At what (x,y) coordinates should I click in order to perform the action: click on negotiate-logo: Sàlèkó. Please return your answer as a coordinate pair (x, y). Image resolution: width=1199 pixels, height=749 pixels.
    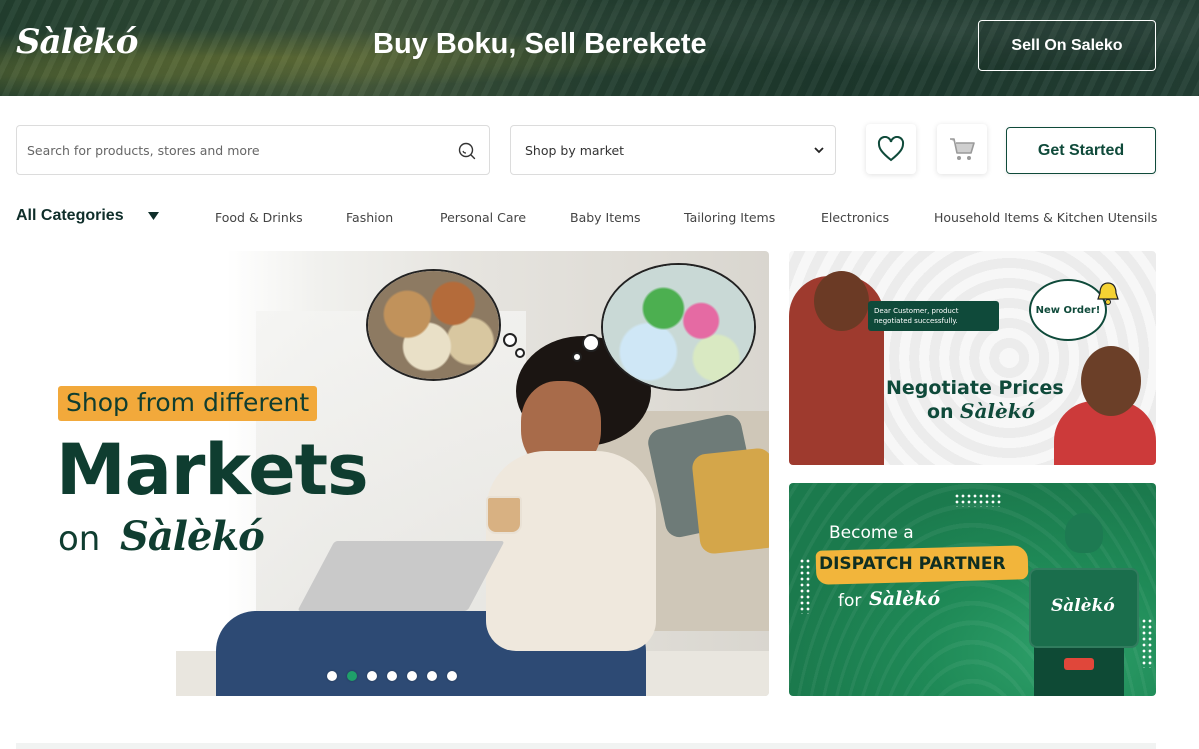
    Looking at the image, I should click on (997, 411).